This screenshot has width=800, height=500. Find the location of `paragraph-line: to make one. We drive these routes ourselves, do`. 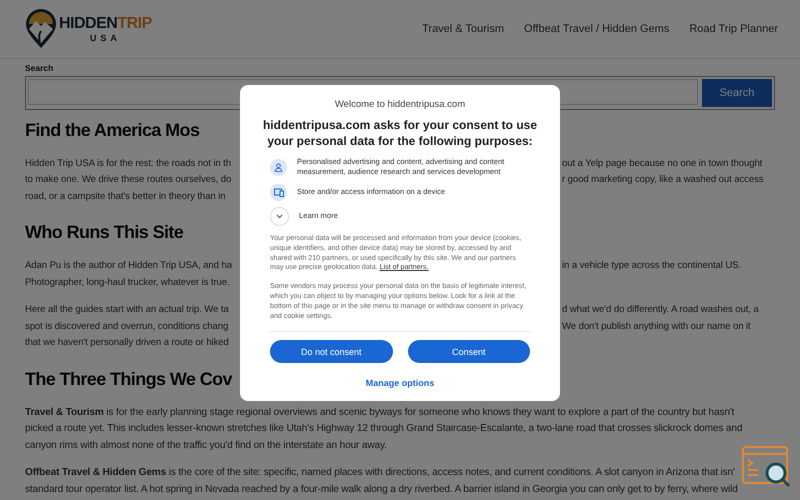

paragraph-line: to make one. We drive these routes ourselves, do is located at coordinates (128, 180).